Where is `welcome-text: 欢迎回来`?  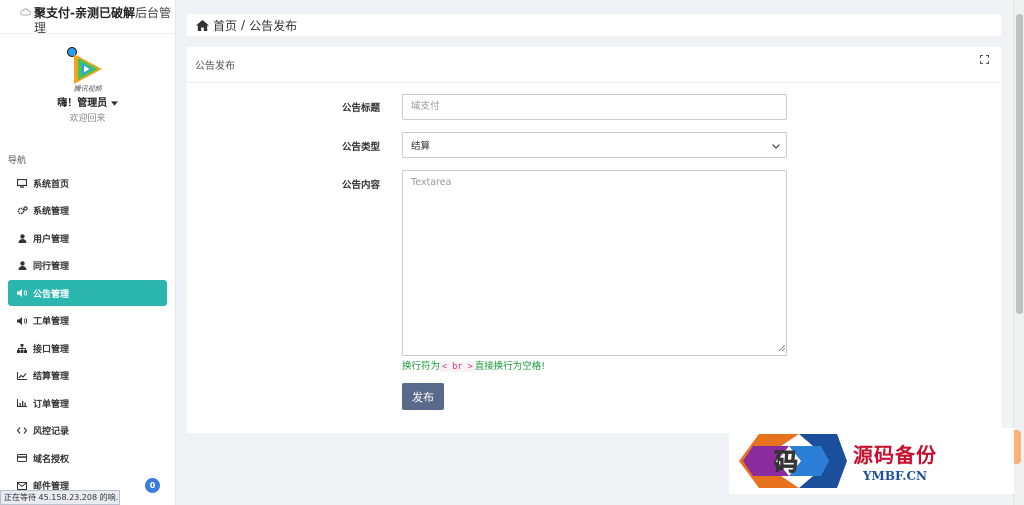
welcome-text: 欢迎回来 is located at coordinates (87, 119).